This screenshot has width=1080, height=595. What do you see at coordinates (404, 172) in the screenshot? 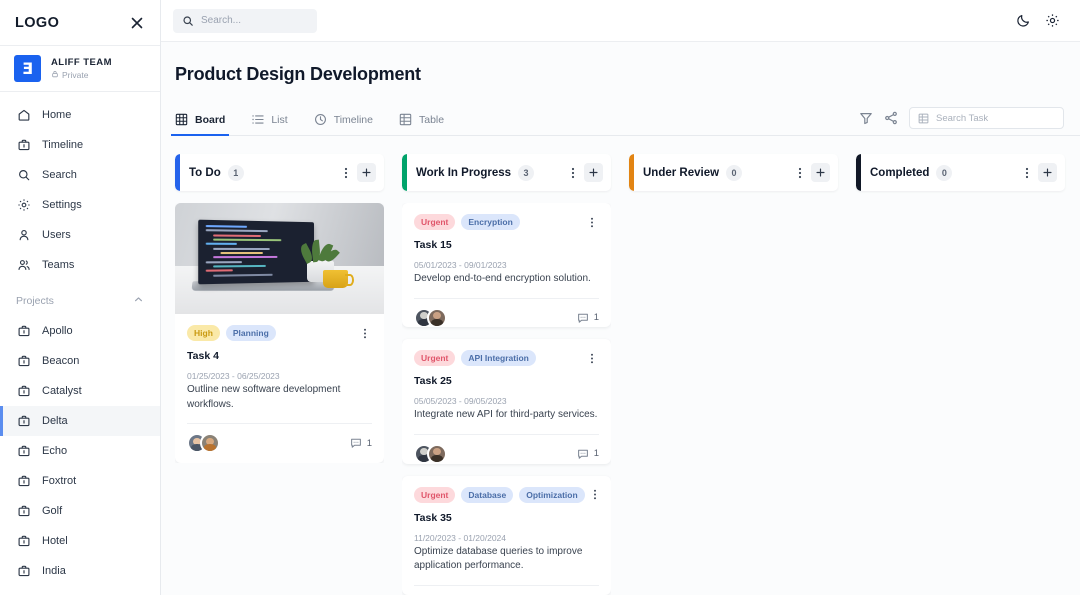
I see `column-accent-bar` at bounding box center [404, 172].